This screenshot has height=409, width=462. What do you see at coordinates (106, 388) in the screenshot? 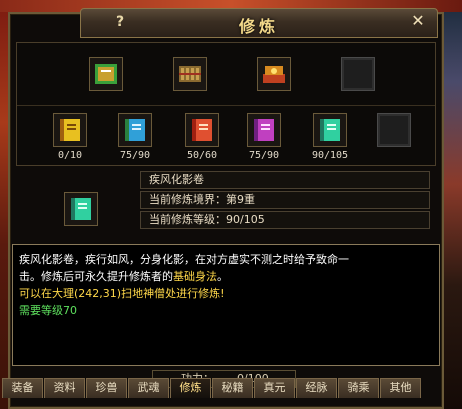
I see `tab-pets: 珍兽` at bounding box center [106, 388].